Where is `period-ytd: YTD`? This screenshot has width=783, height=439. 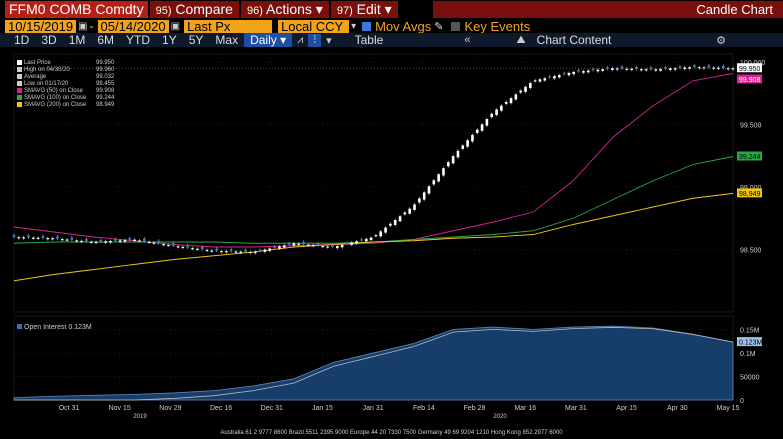
period-ytd: YTD is located at coordinates (138, 40).